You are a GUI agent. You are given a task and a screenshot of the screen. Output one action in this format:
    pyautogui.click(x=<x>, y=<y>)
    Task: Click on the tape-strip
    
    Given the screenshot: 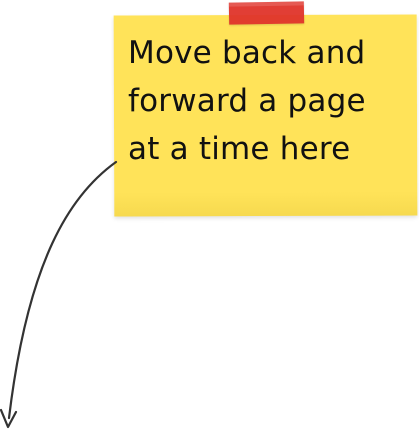 What is the action you would take?
    pyautogui.click(x=266, y=13)
    